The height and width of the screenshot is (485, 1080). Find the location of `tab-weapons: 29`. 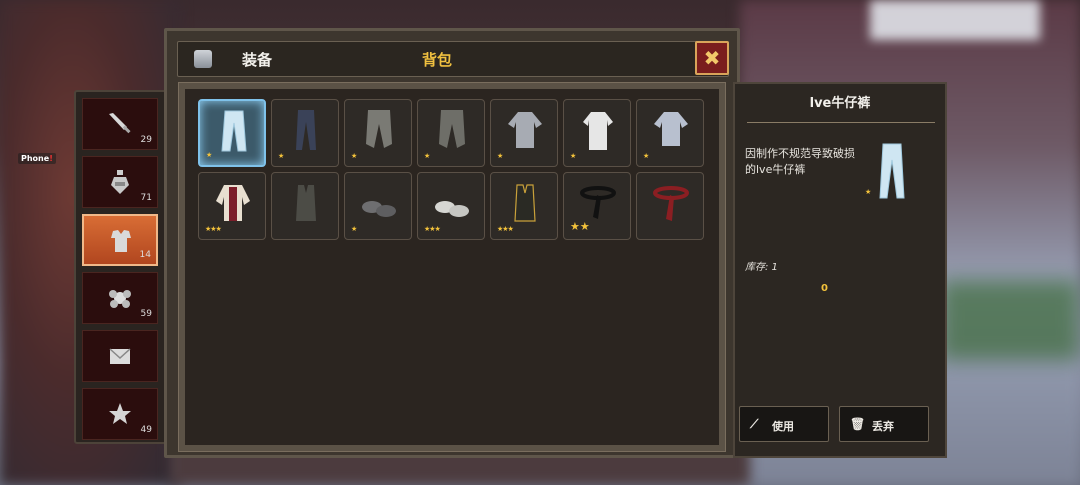

tab-weapons: 29 is located at coordinates (120, 124).